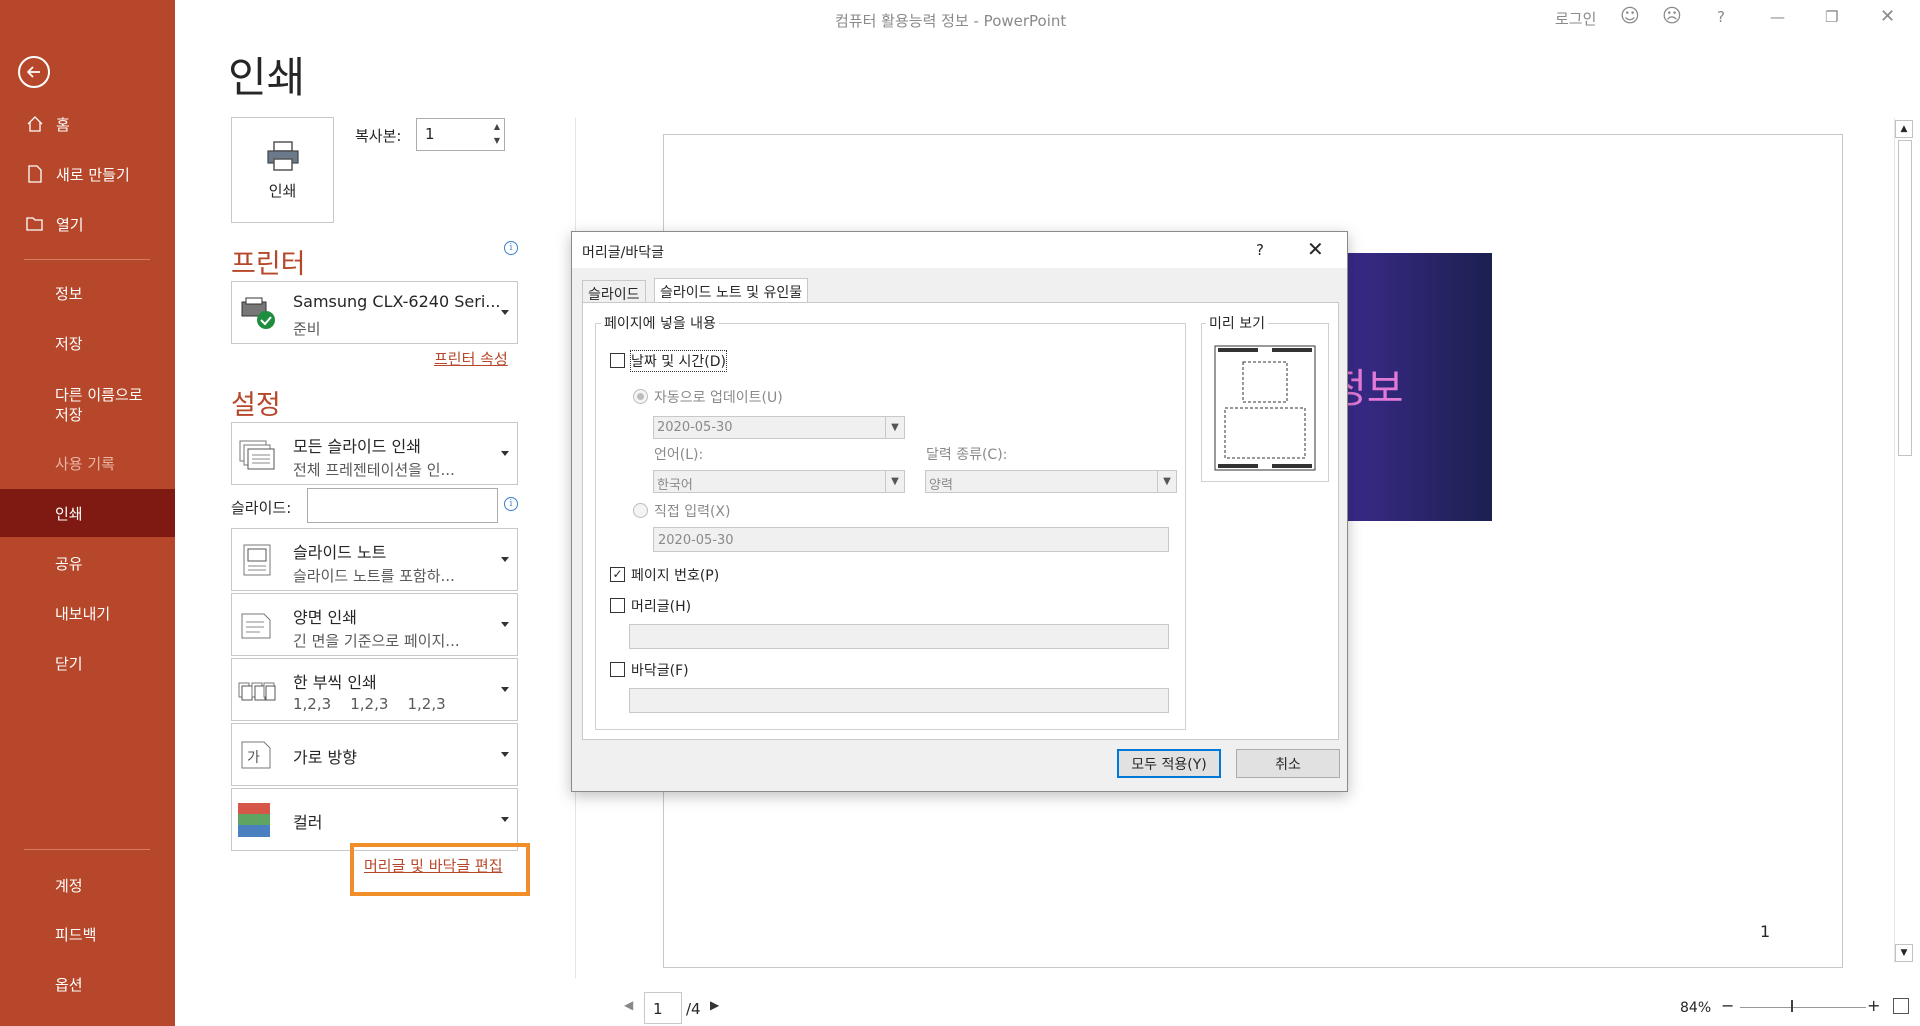  Describe the element at coordinates (679, 455) in the screenshot. I see `language-label: 언어(L):` at that location.